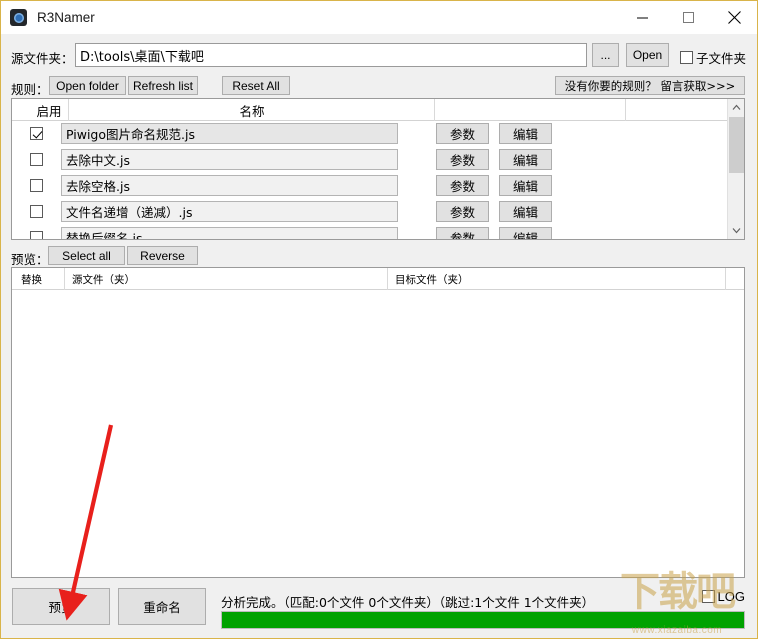 The image size is (758, 639). I want to click on rule-name-field: Piwigo图片命名规范.js, so click(229, 133).